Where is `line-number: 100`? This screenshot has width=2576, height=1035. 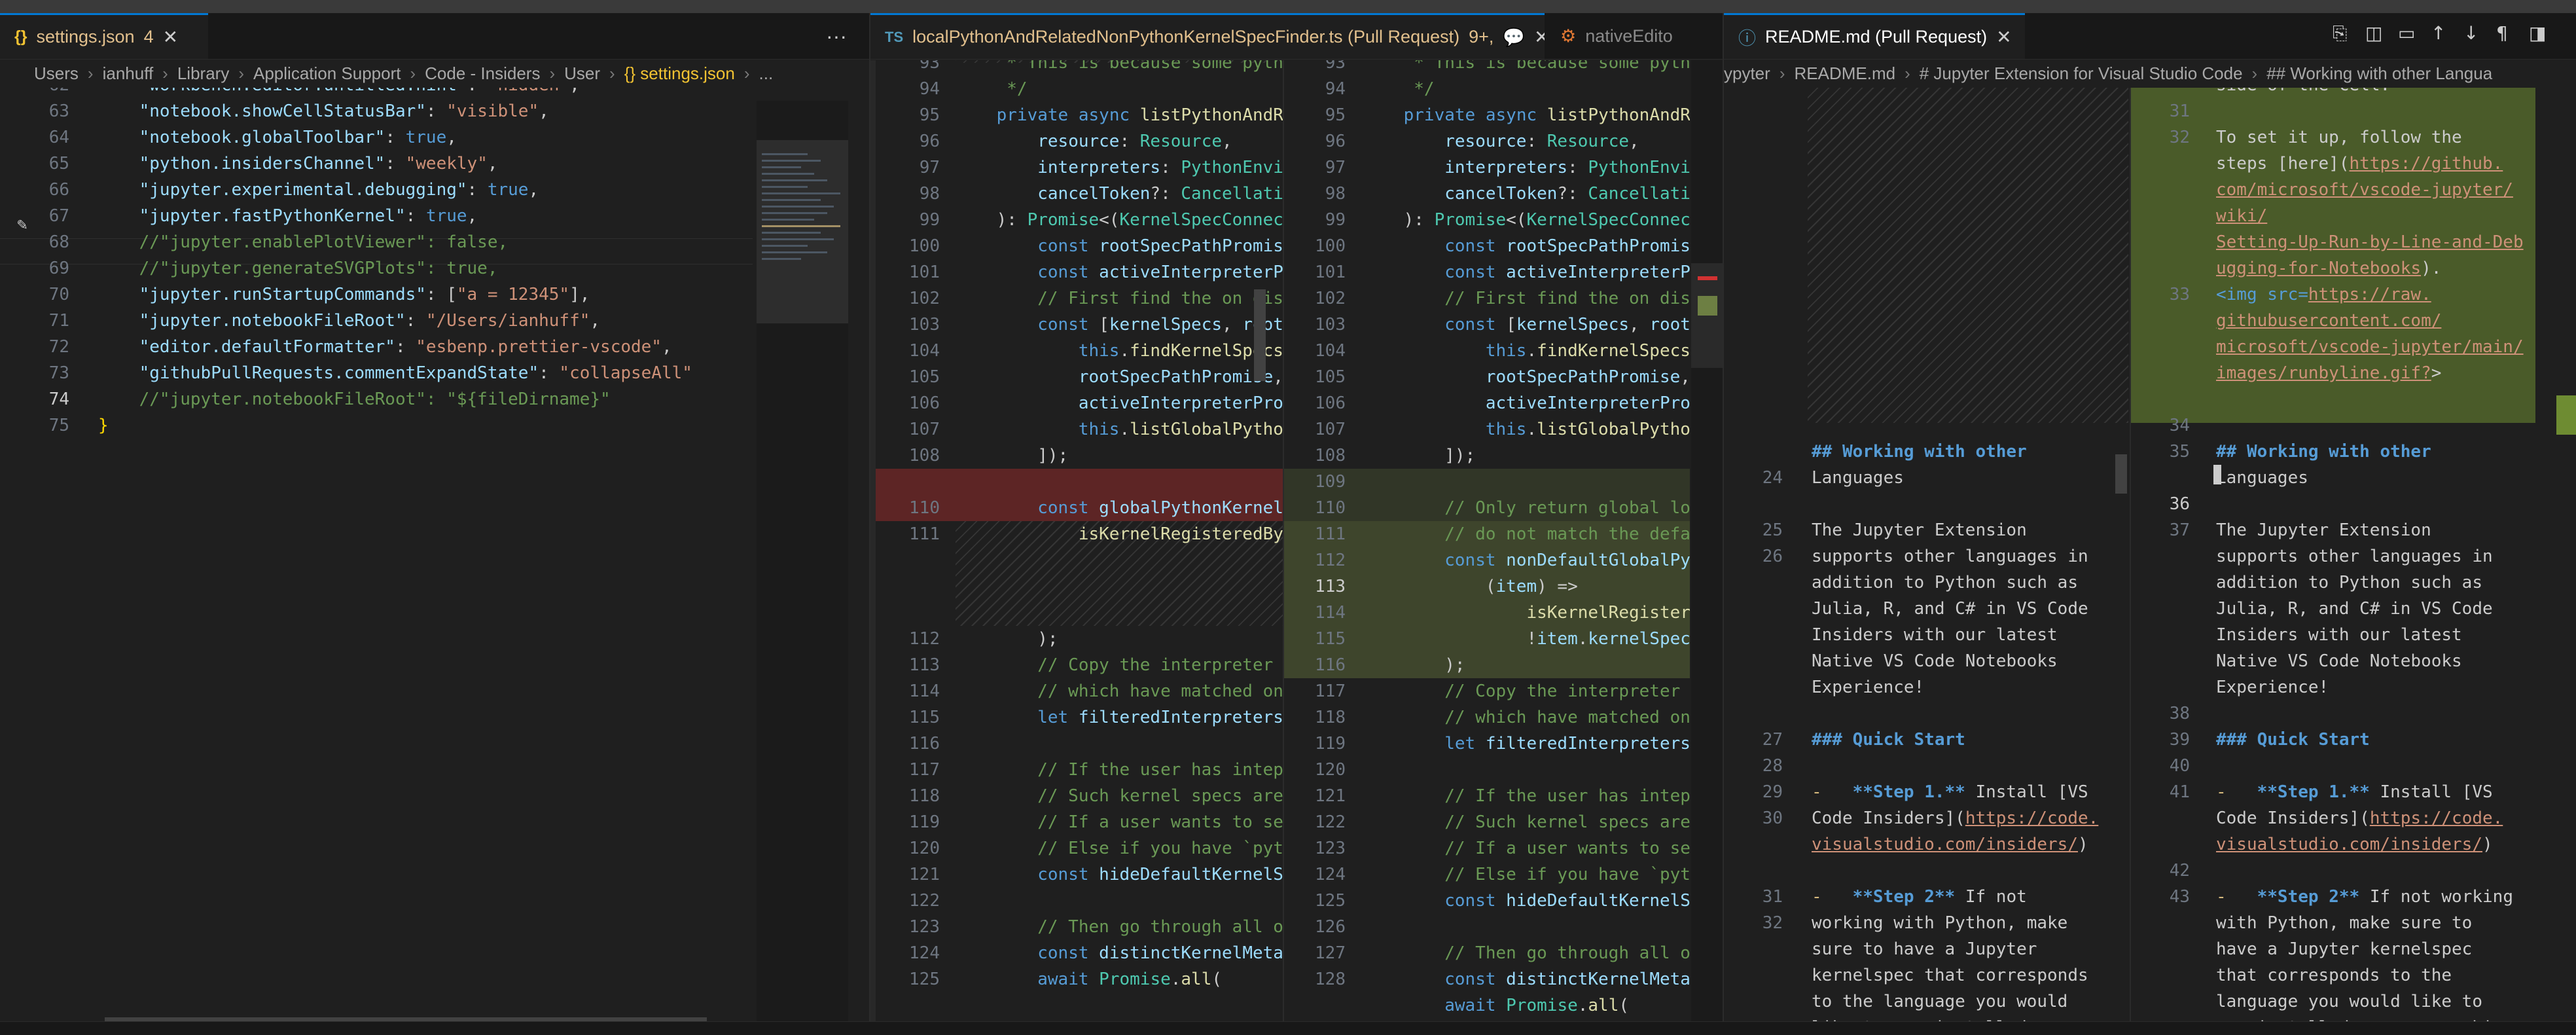 line-number: 100 is located at coordinates (924, 246).